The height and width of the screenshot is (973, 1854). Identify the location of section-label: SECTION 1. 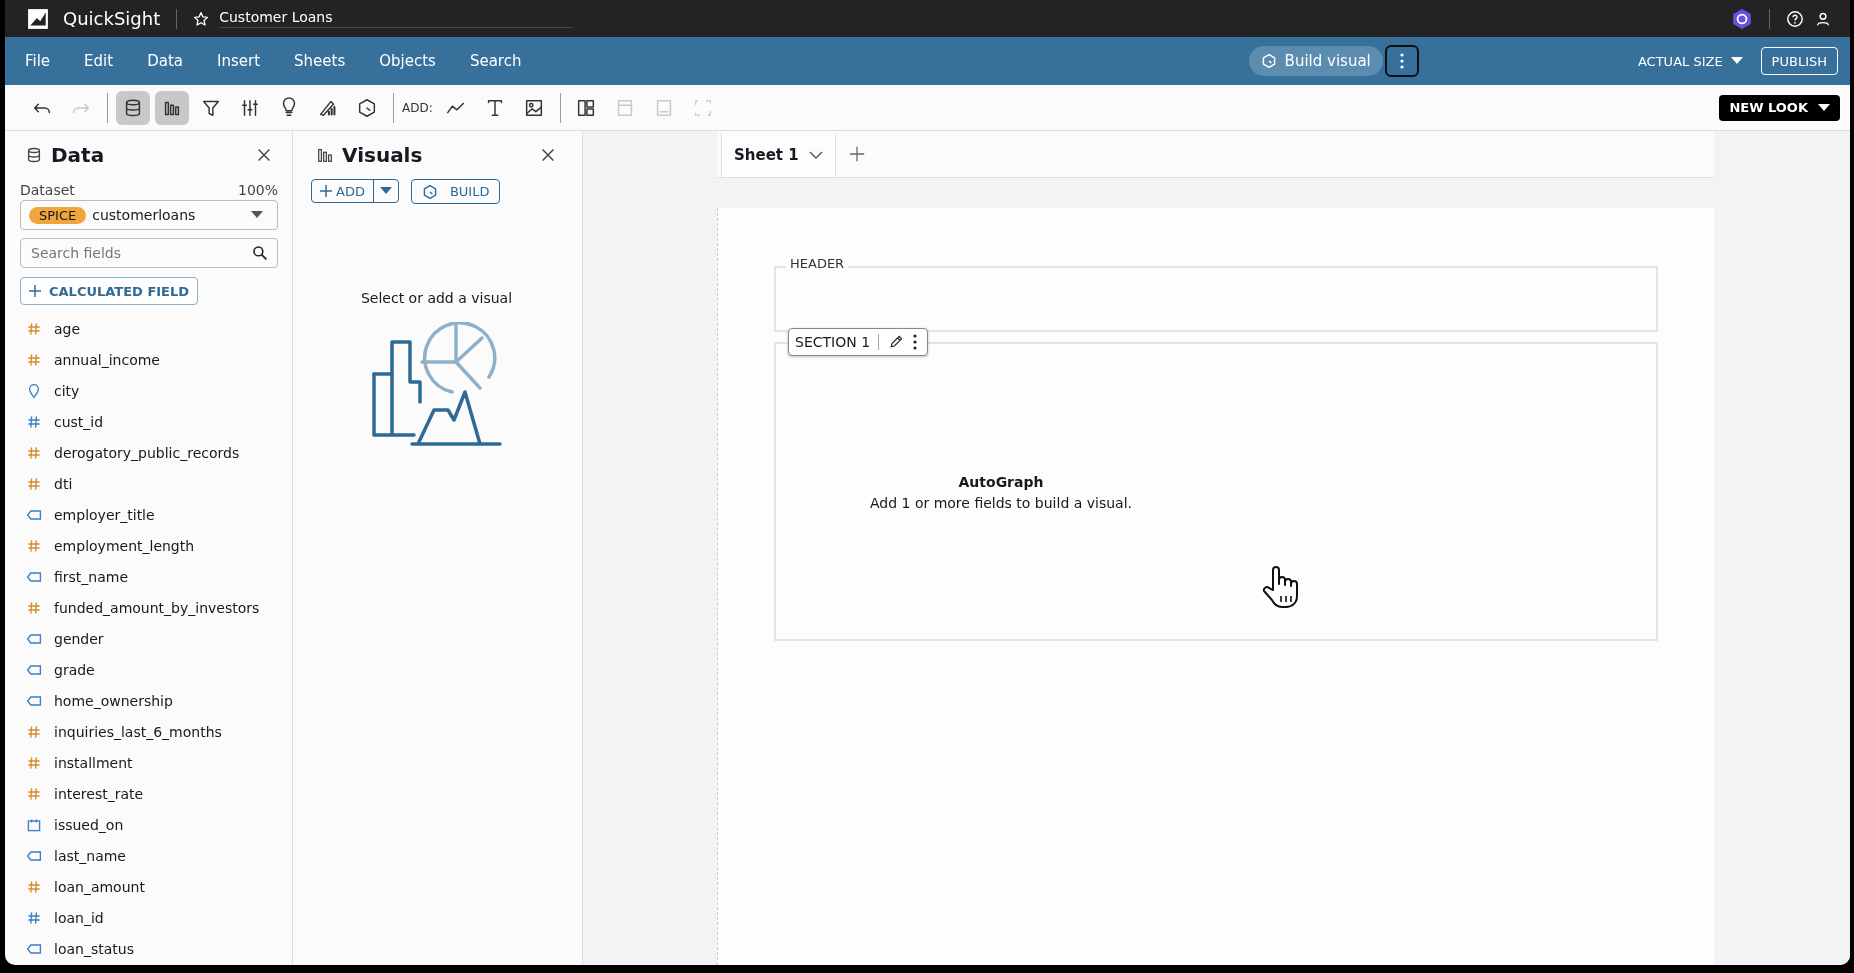
(837, 342).